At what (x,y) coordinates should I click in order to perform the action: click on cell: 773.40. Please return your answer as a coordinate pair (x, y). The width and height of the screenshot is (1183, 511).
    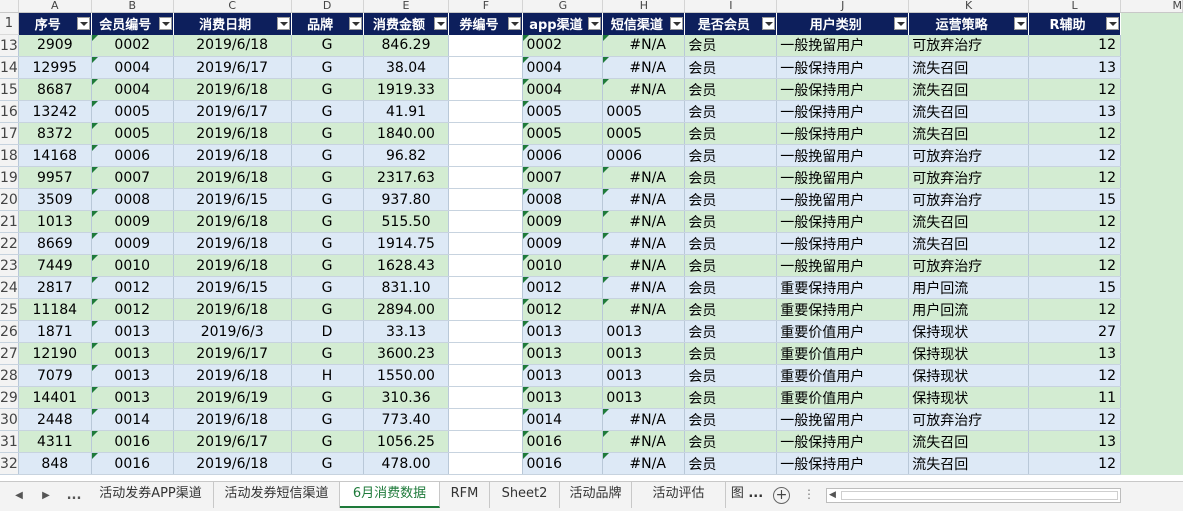
    Looking at the image, I should click on (406, 419).